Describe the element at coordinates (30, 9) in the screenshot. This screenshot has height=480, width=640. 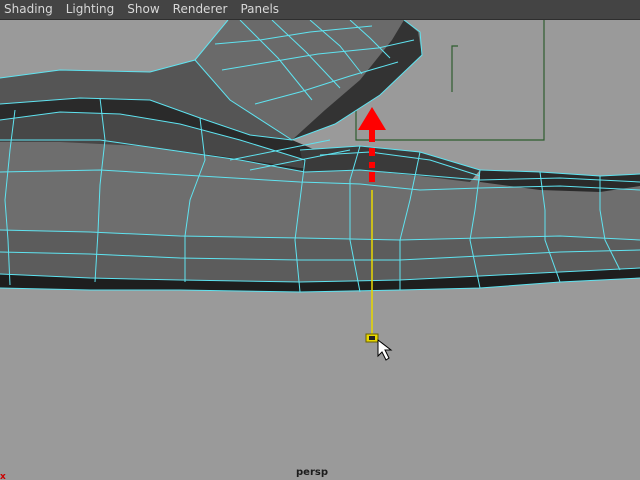
I see `menu-shading: Shading` at that location.